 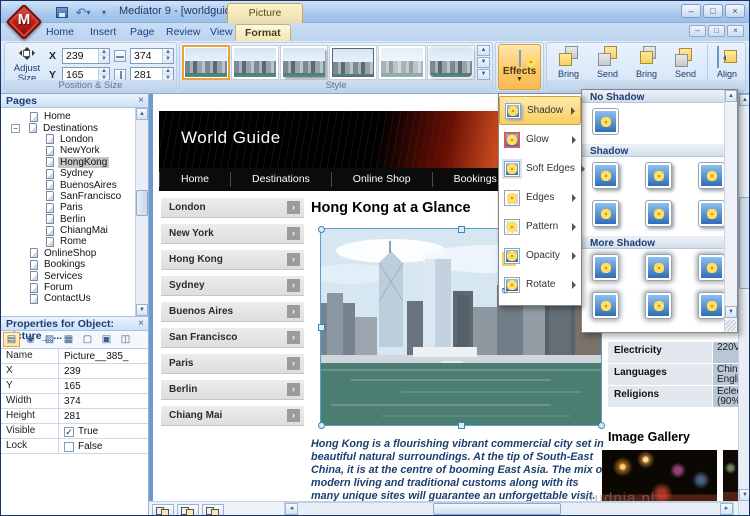 I want to click on city-menu-item: Berlin ›, so click(x=232, y=390).